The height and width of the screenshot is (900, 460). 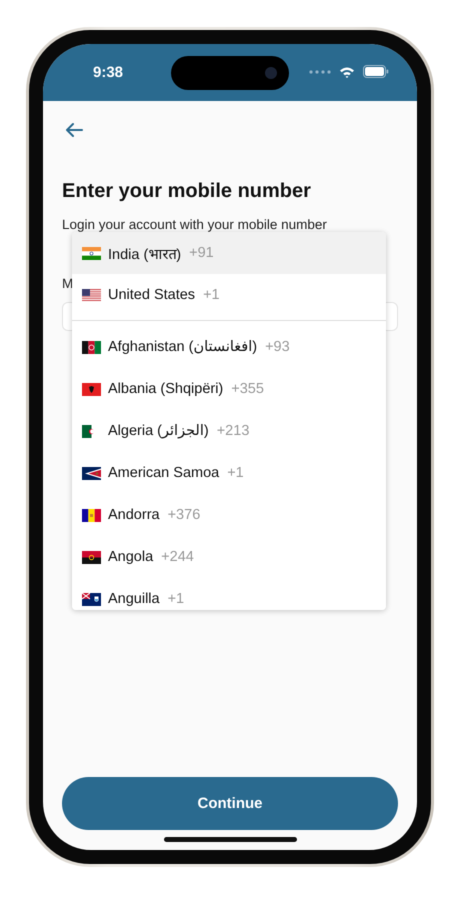 What do you see at coordinates (229, 594) in the screenshot?
I see `country-option: Anguilla +1` at bounding box center [229, 594].